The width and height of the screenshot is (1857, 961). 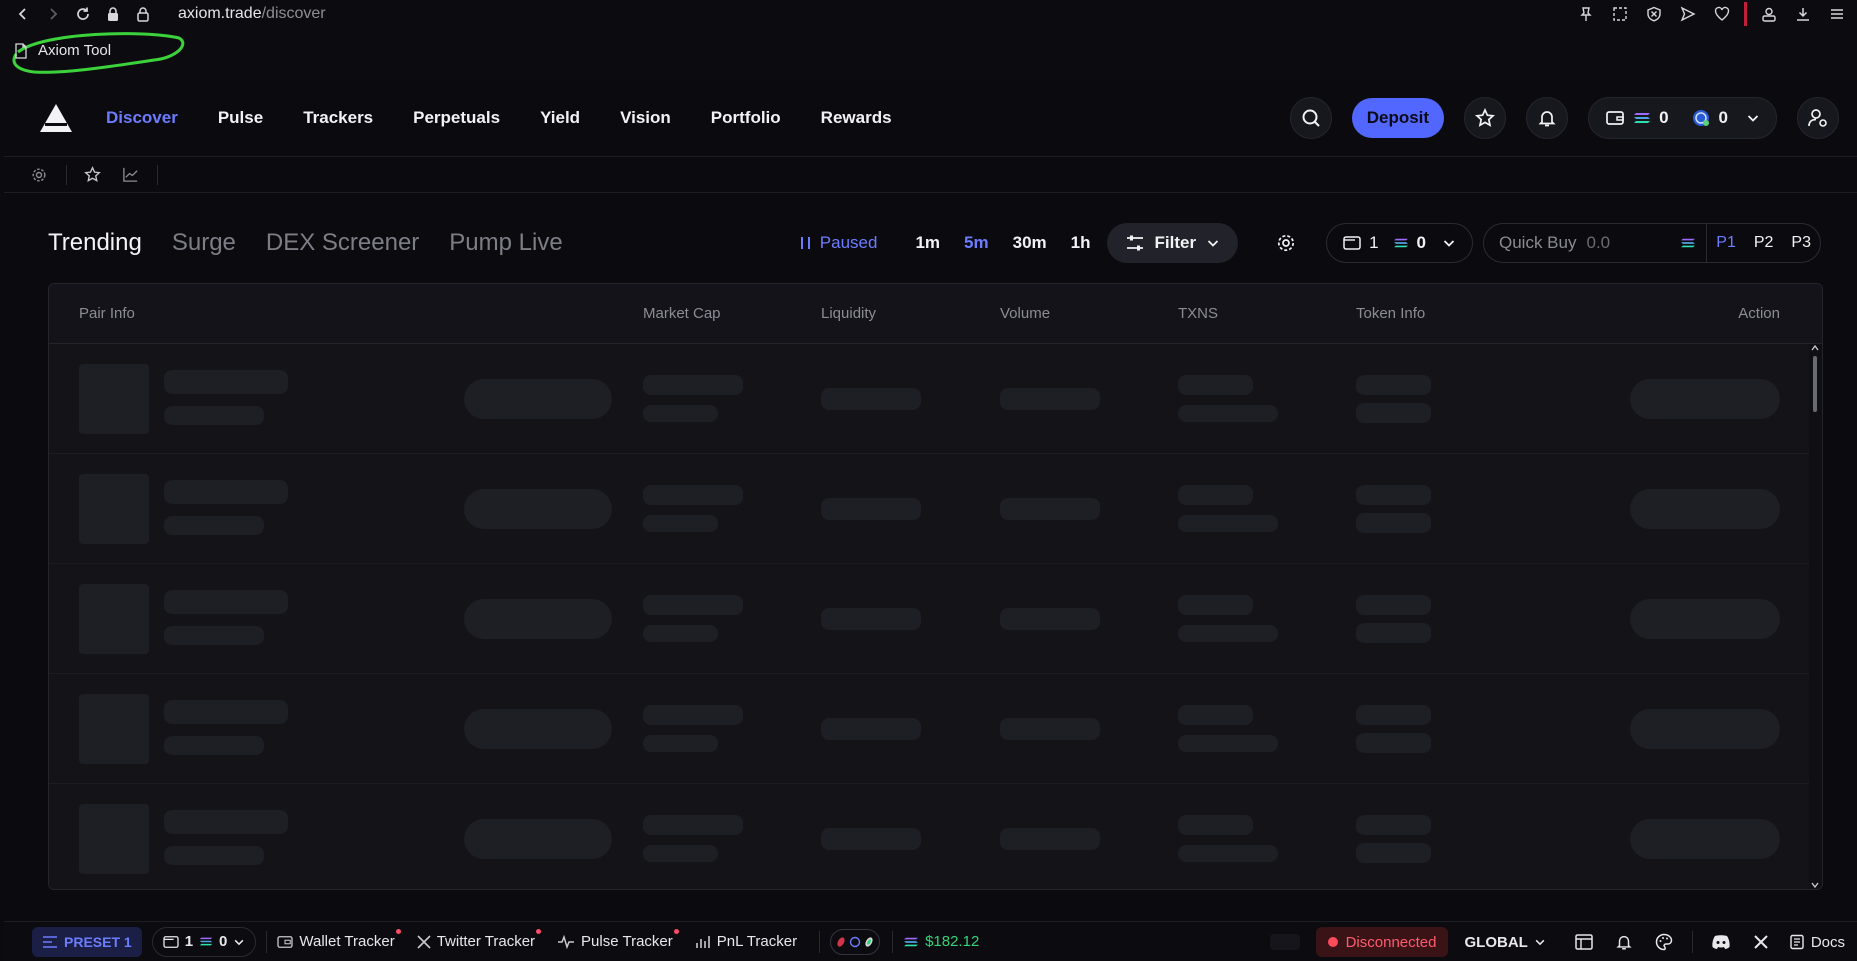 I want to click on wallet-balance-dropdown: 0 0, so click(x=1682, y=118).